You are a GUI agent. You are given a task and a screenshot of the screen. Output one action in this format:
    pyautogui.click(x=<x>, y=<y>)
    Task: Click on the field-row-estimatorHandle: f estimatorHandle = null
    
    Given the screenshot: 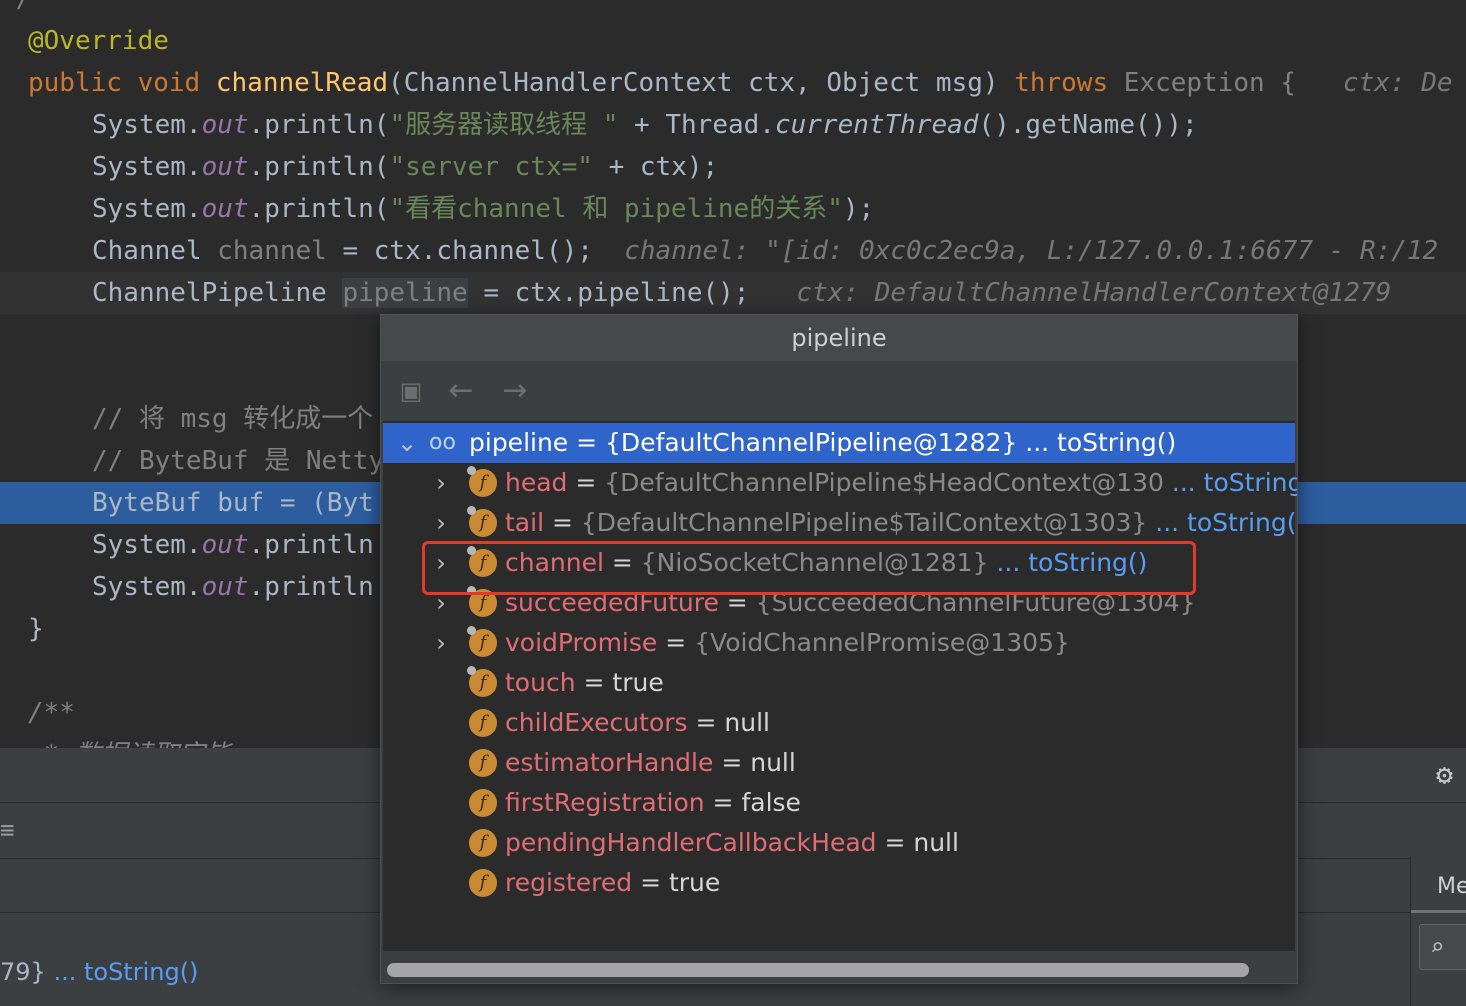 What is the action you would take?
    pyautogui.click(x=839, y=763)
    